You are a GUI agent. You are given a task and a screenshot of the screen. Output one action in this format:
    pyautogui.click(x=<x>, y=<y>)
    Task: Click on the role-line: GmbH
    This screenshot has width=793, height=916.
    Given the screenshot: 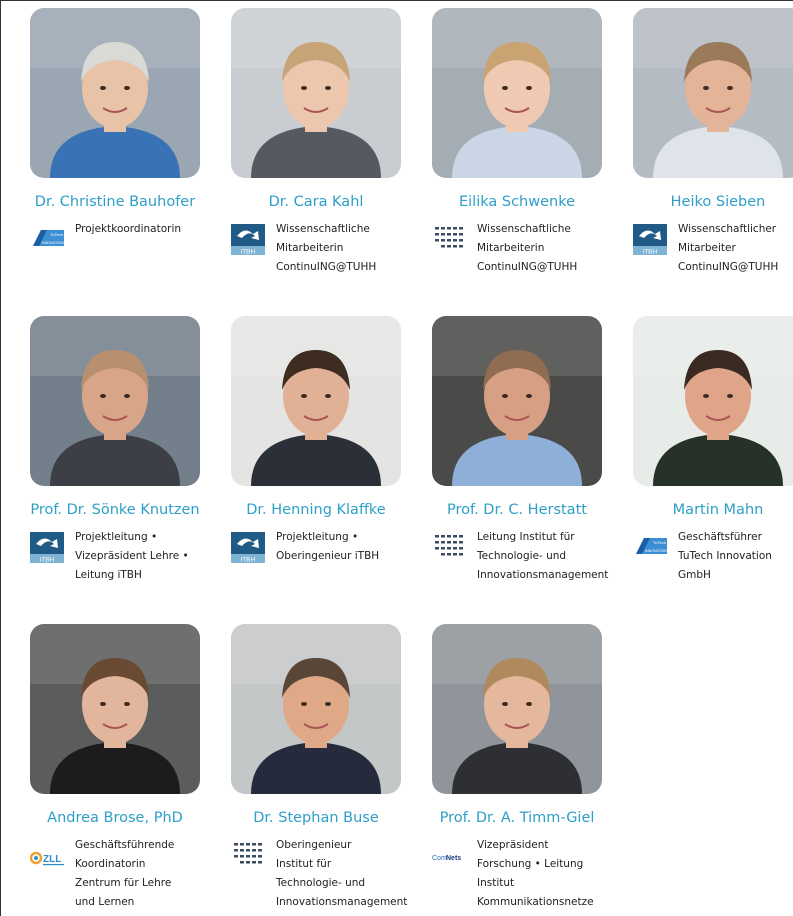 What is the action you would take?
    pyautogui.click(x=694, y=575)
    